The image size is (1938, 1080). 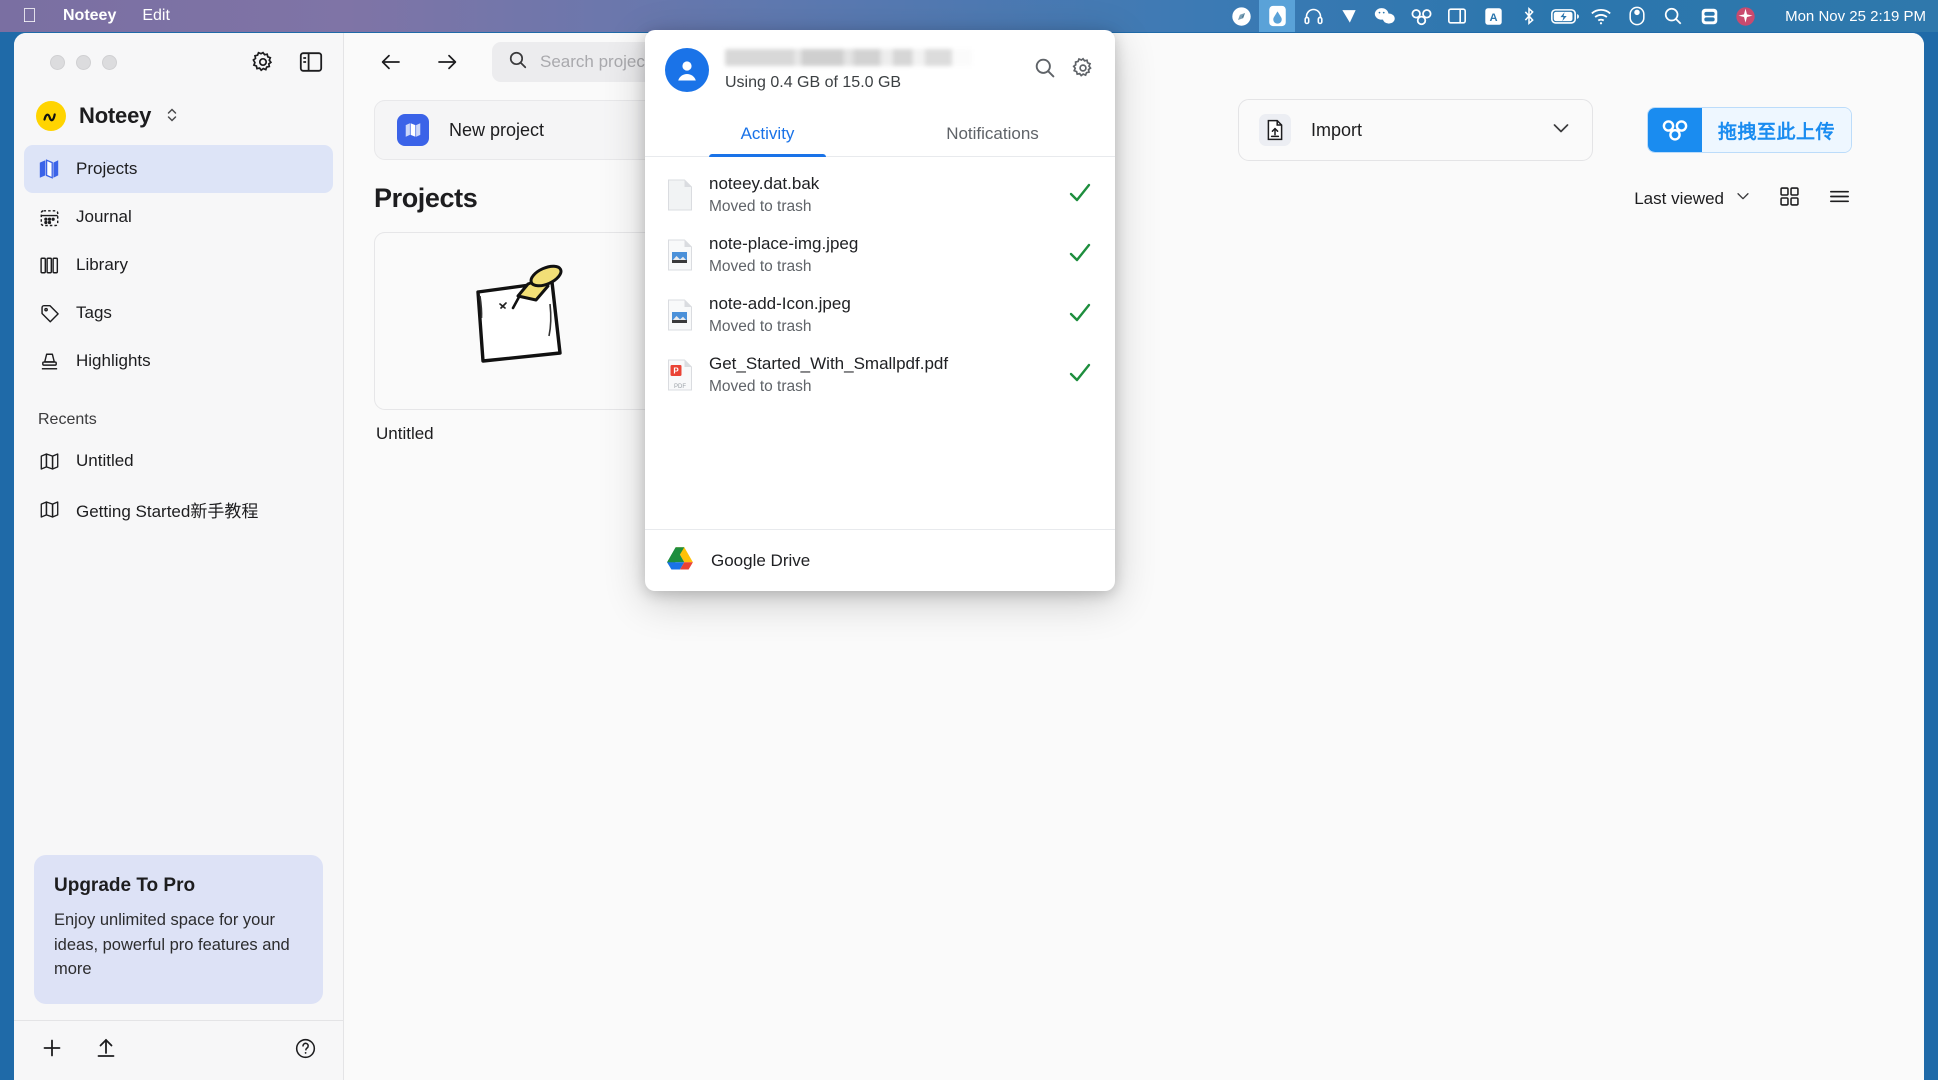 I want to click on pinned-note-illustration, so click(x=518, y=321).